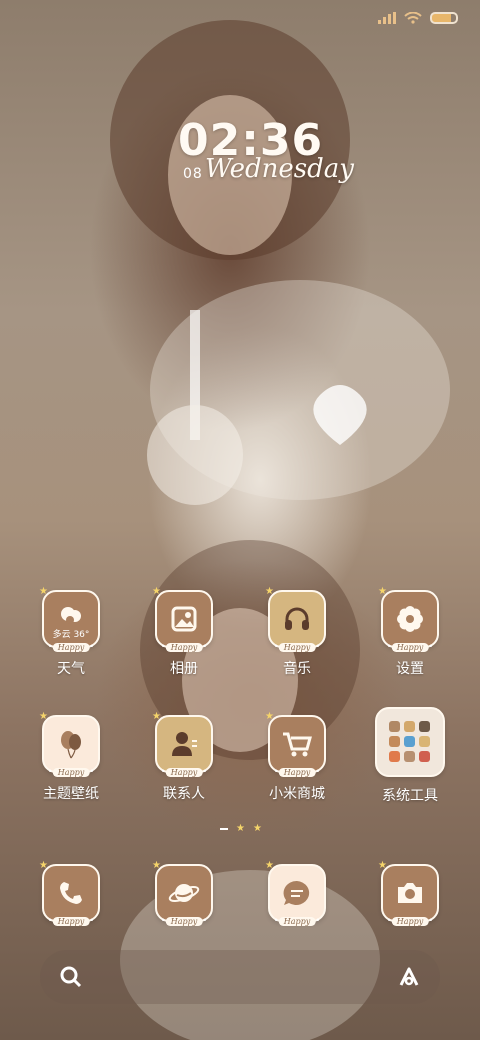 This screenshot has width=480, height=1040. I want to click on headphones-icon: ★ Happy, so click(295, 619).